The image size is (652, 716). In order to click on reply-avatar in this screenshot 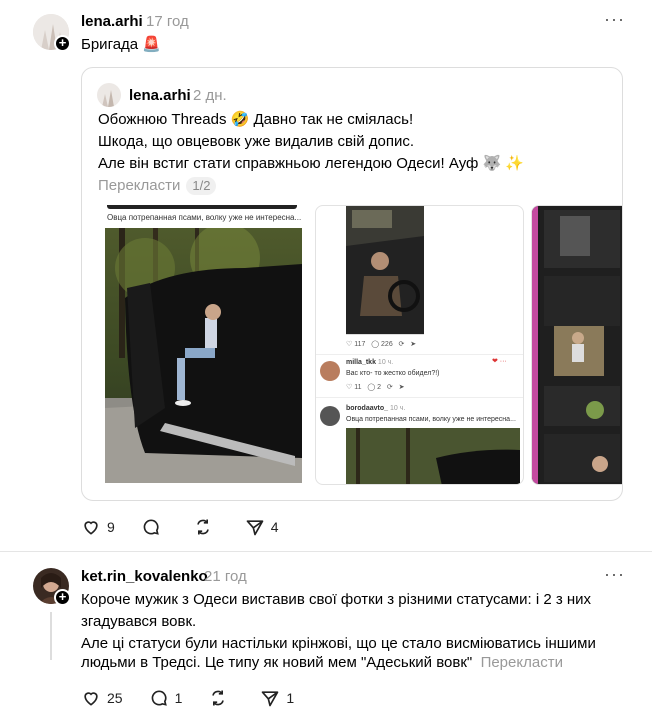, I will do `click(330, 371)`.